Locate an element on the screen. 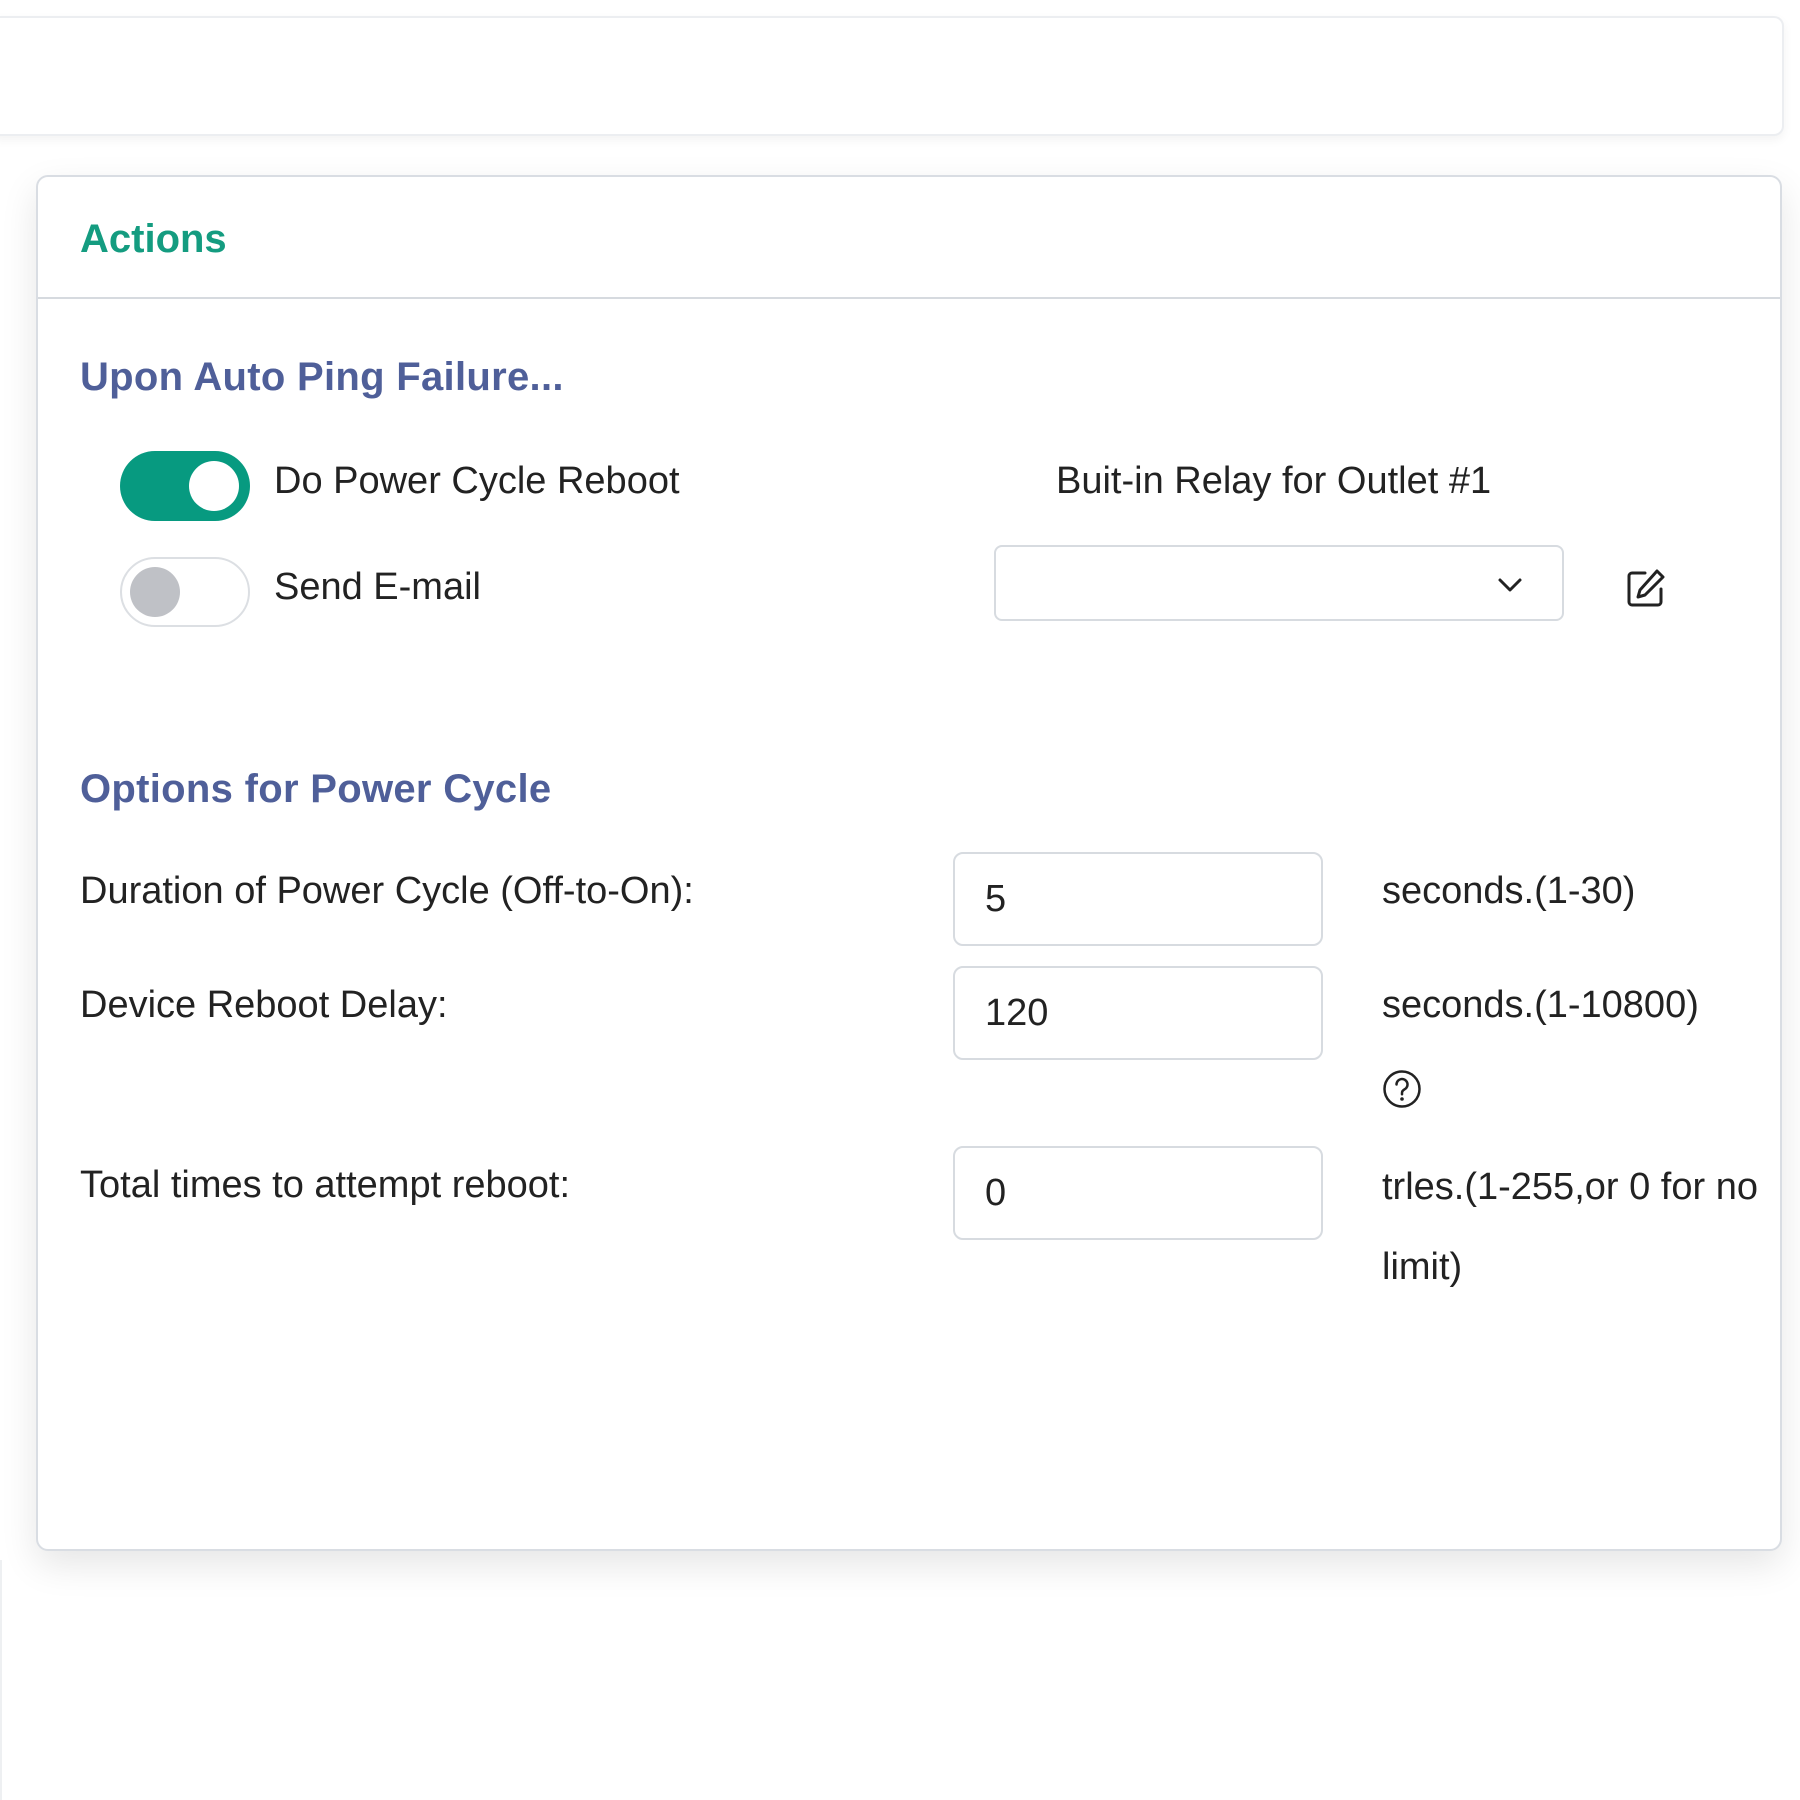  reboot-delay-label: Device Reboot Delay: is located at coordinates (264, 1005).